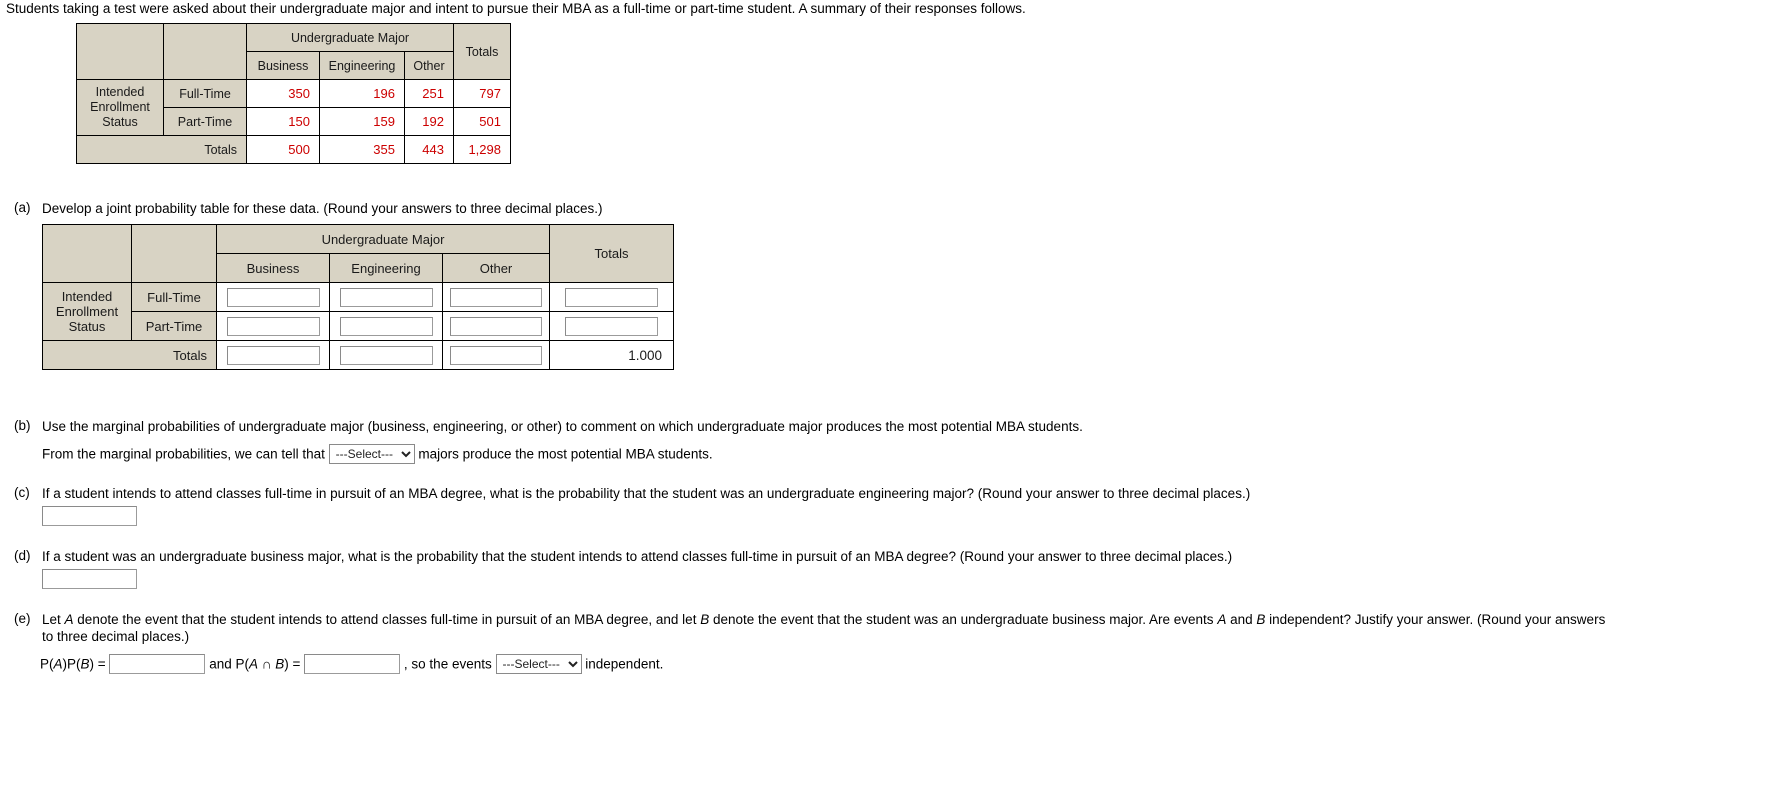 This screenshot has height=786, width=1783. I want to click on summary-cell-parttime-other: 192, so click(429, 121).